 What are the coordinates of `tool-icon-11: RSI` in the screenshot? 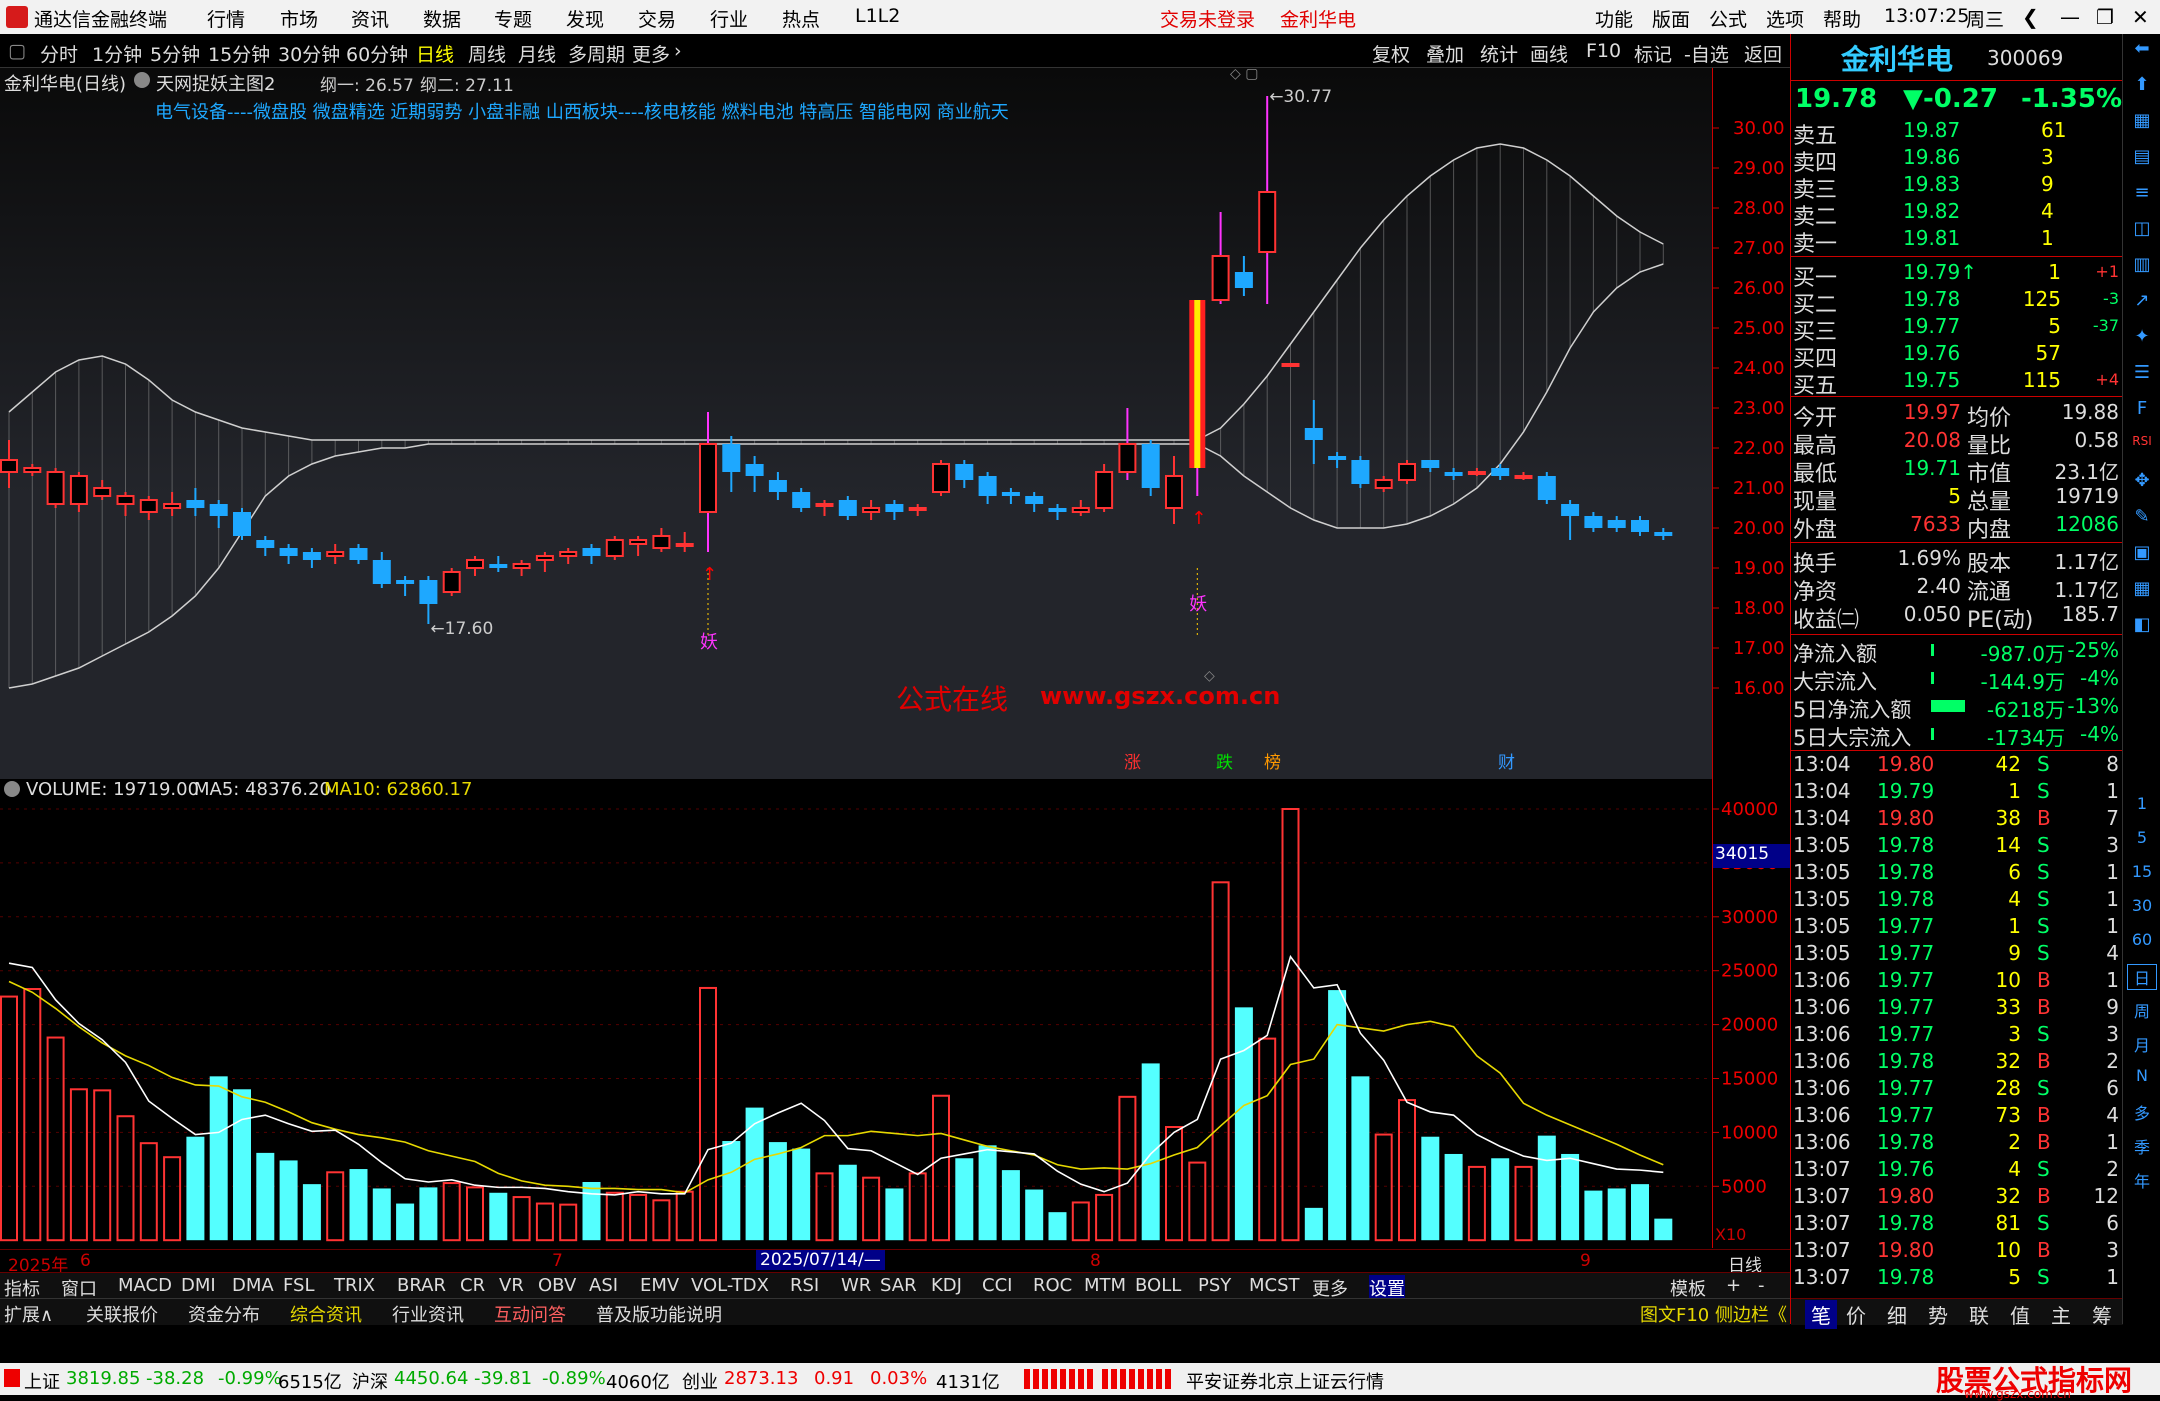 It's located at (2142, 441).